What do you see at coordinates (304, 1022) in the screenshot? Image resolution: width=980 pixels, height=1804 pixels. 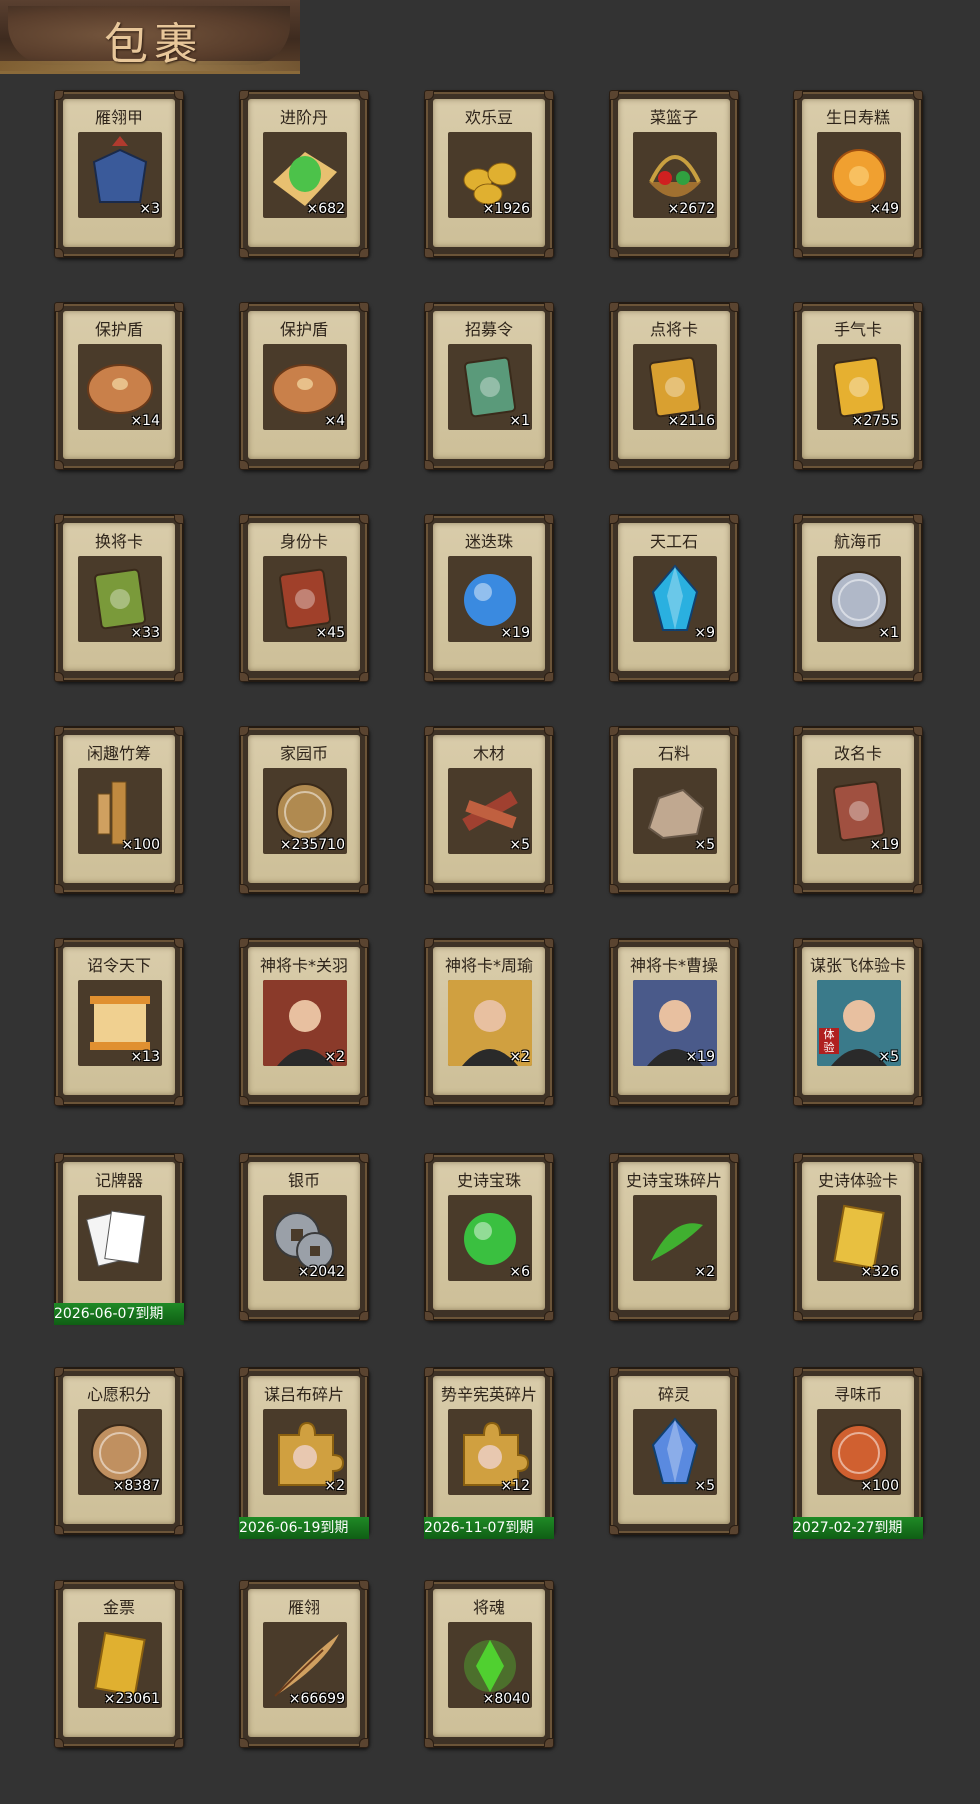 I see `inventory-item-card: 神将卡*关羽 ×2` at bounding box center [304, 1022].